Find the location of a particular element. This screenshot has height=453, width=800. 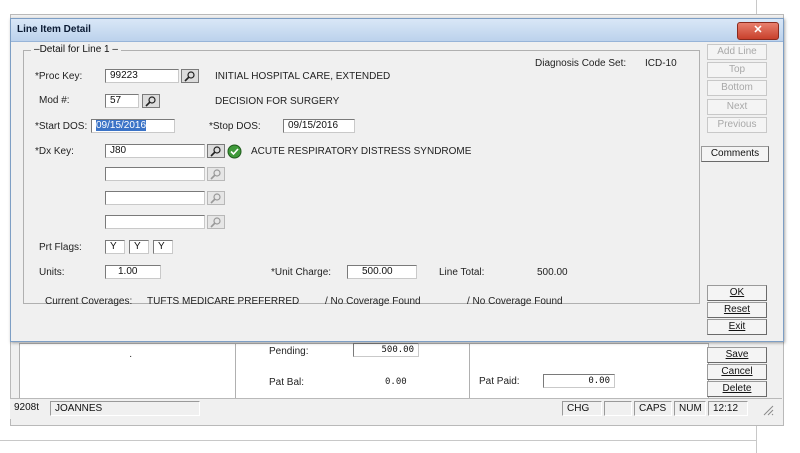

delete-button: Delete is located at coordinates (737, 389).